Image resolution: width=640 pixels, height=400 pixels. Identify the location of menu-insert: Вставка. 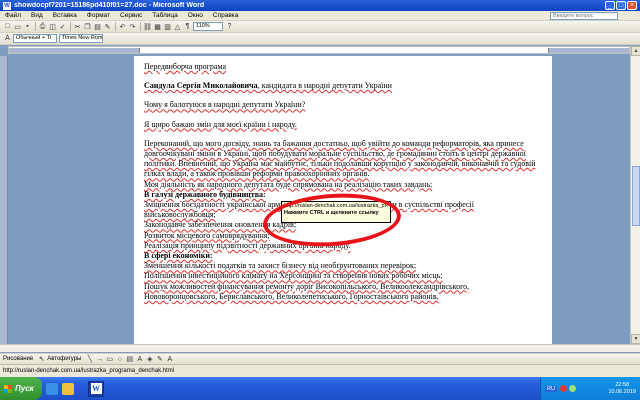
(65, 15).